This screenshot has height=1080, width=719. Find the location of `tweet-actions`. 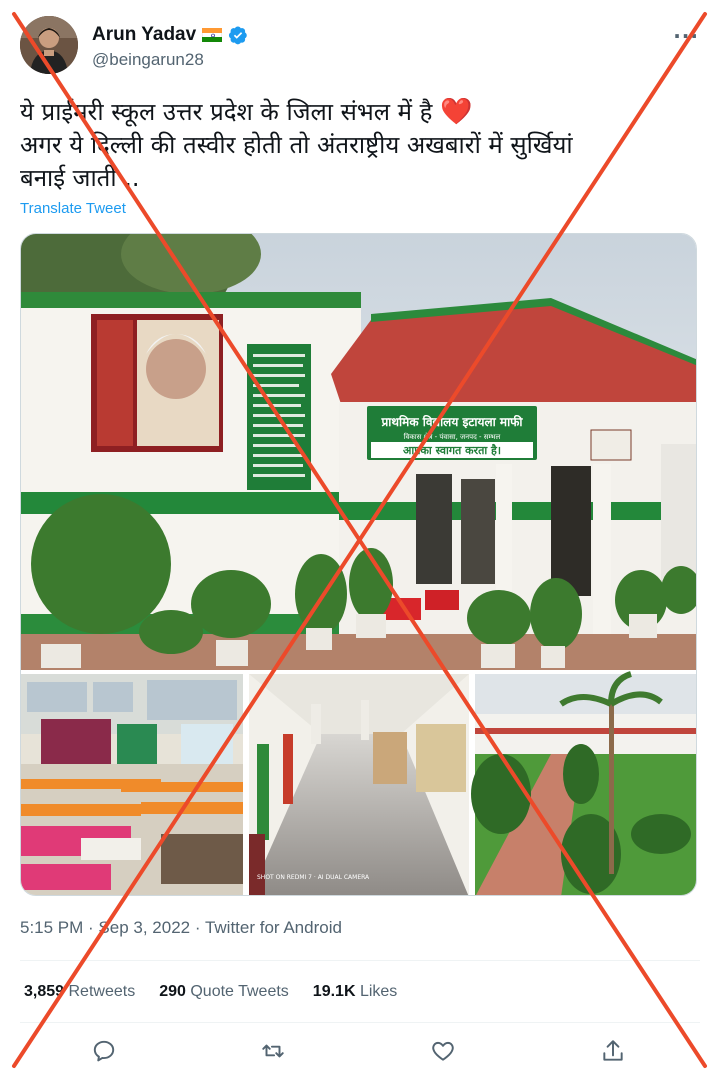

tweet-actions is located at coordinates (359, 1053).